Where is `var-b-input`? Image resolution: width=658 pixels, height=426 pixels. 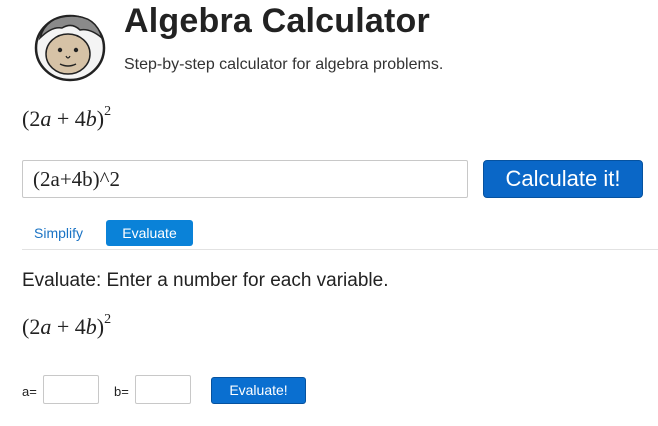
var-b-input is located at coordinates (163, 389).